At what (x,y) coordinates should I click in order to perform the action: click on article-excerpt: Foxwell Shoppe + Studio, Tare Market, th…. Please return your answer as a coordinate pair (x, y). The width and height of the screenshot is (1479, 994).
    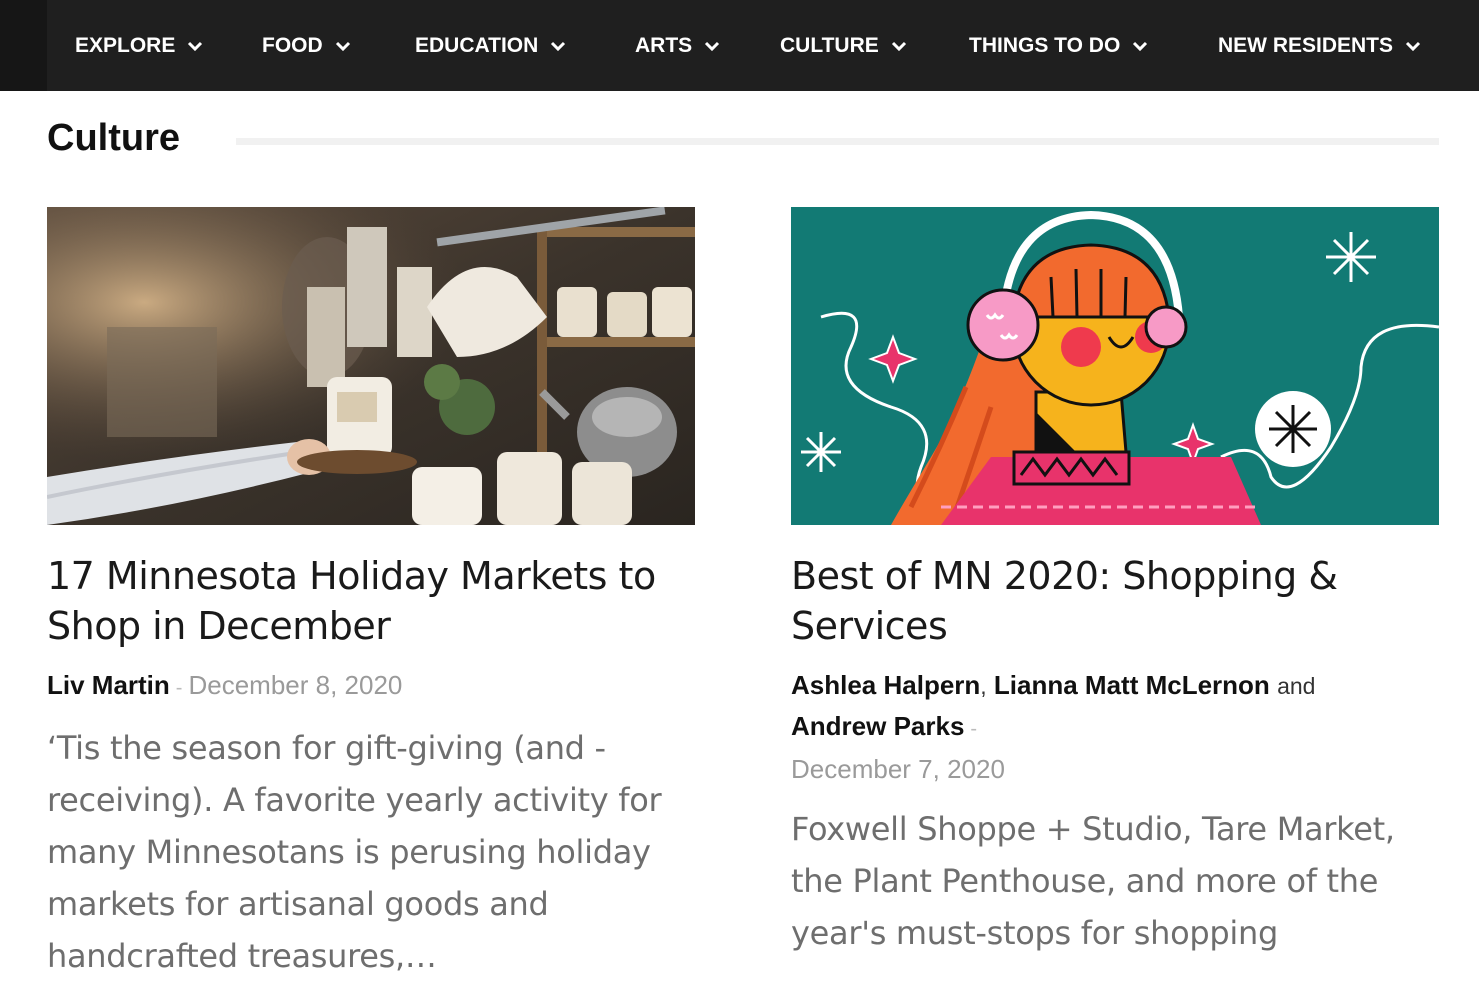
    Looking at the image, I should click on (1093, 881).